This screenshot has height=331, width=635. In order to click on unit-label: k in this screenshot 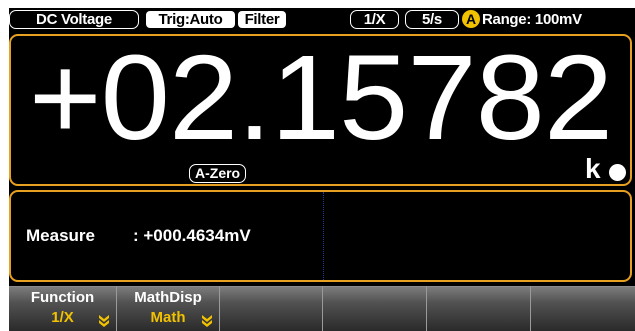, I will do `click(593, 168)`.